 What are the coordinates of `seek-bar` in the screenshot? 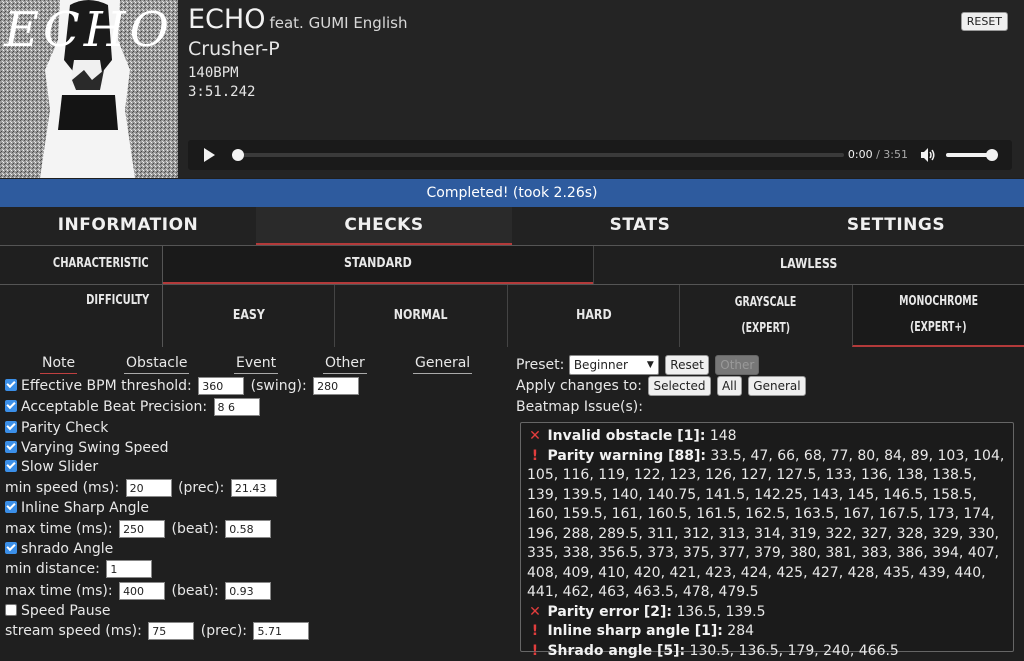 It's located at (540, 155).